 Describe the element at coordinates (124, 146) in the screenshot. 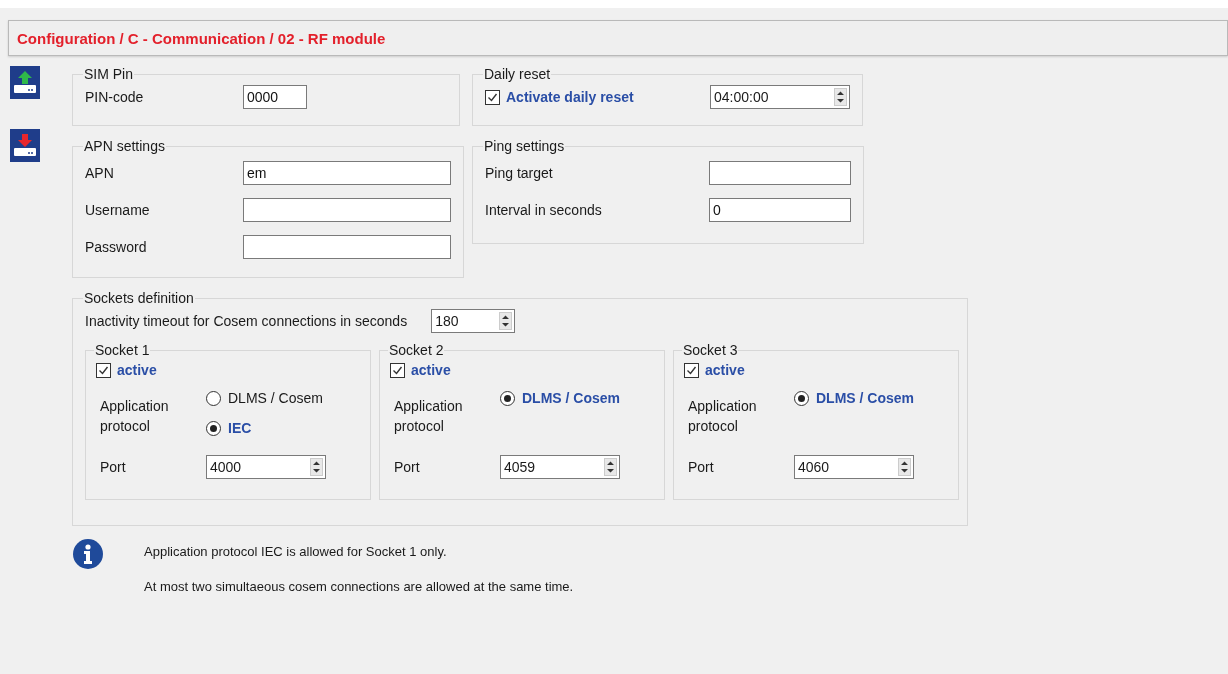

I see `group-title: APN settings` at that location.